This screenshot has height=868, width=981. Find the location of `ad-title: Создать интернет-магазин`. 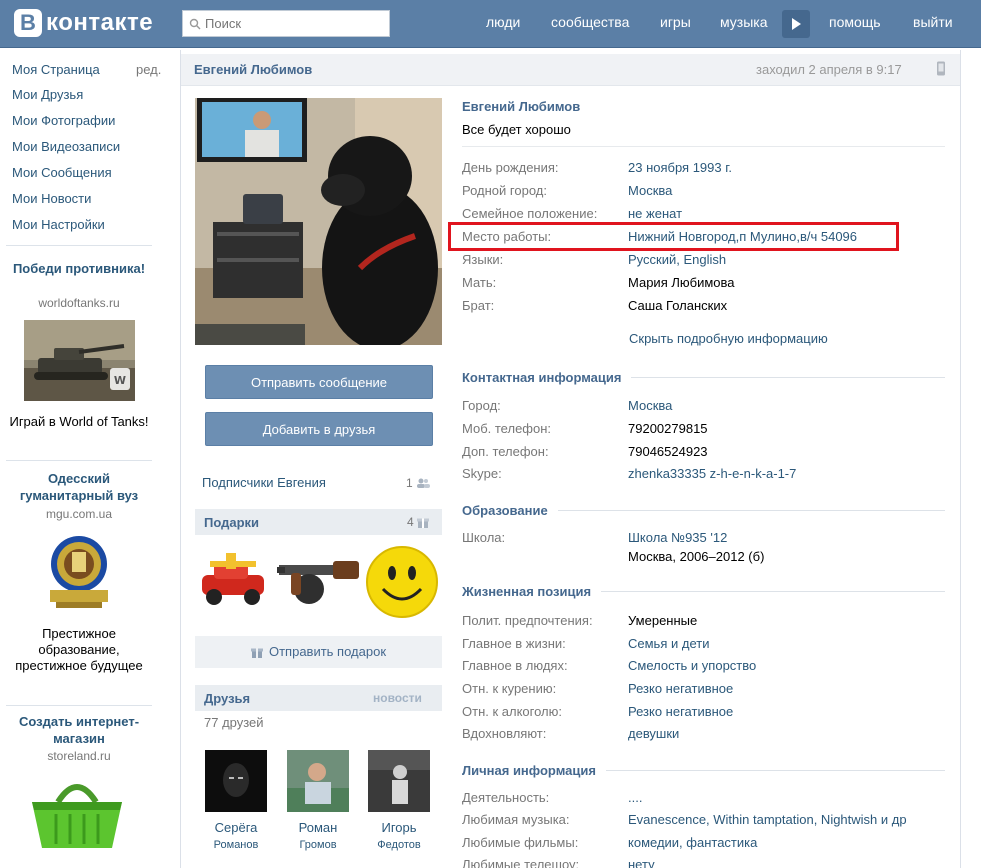

ad-title: Создать интернет-магазин is located at coordinates (79, 730).